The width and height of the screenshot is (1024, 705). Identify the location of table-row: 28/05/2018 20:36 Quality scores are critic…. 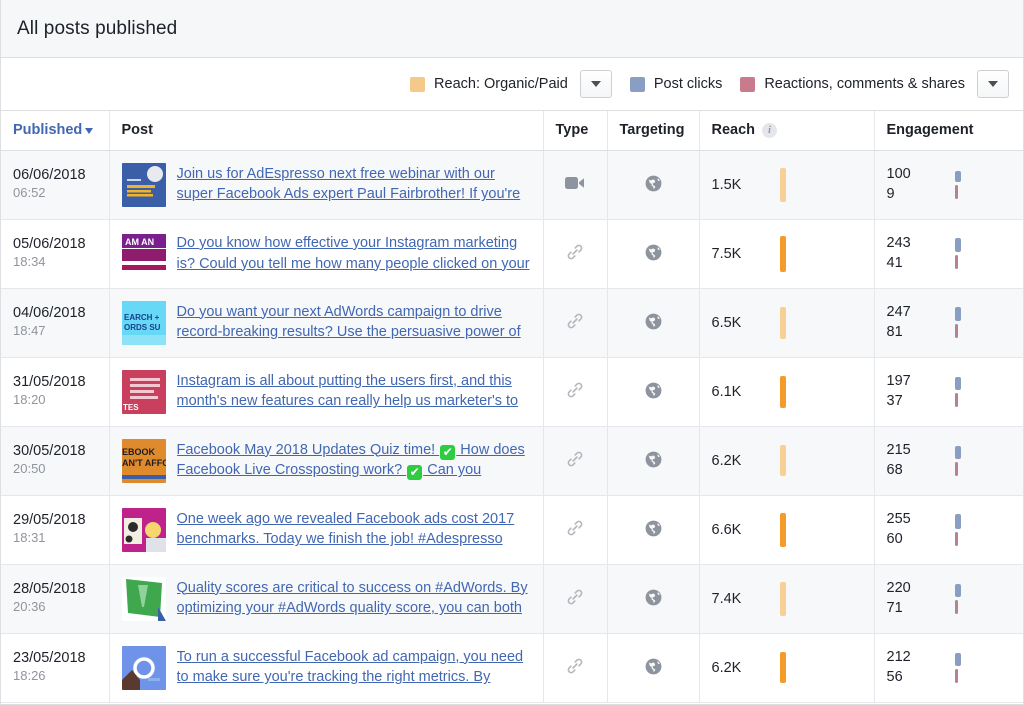
(512, 599).